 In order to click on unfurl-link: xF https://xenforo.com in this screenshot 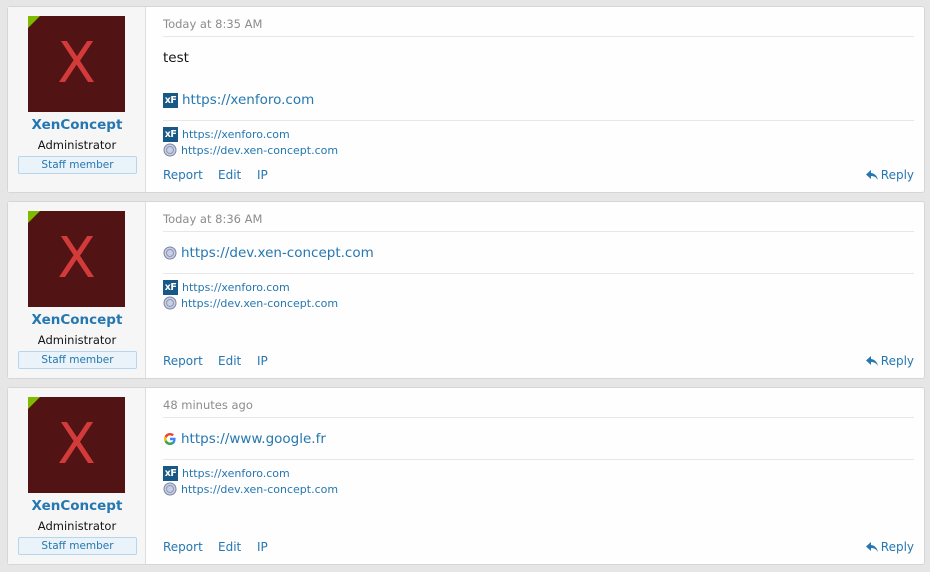, I will do `click(238, 100)`.